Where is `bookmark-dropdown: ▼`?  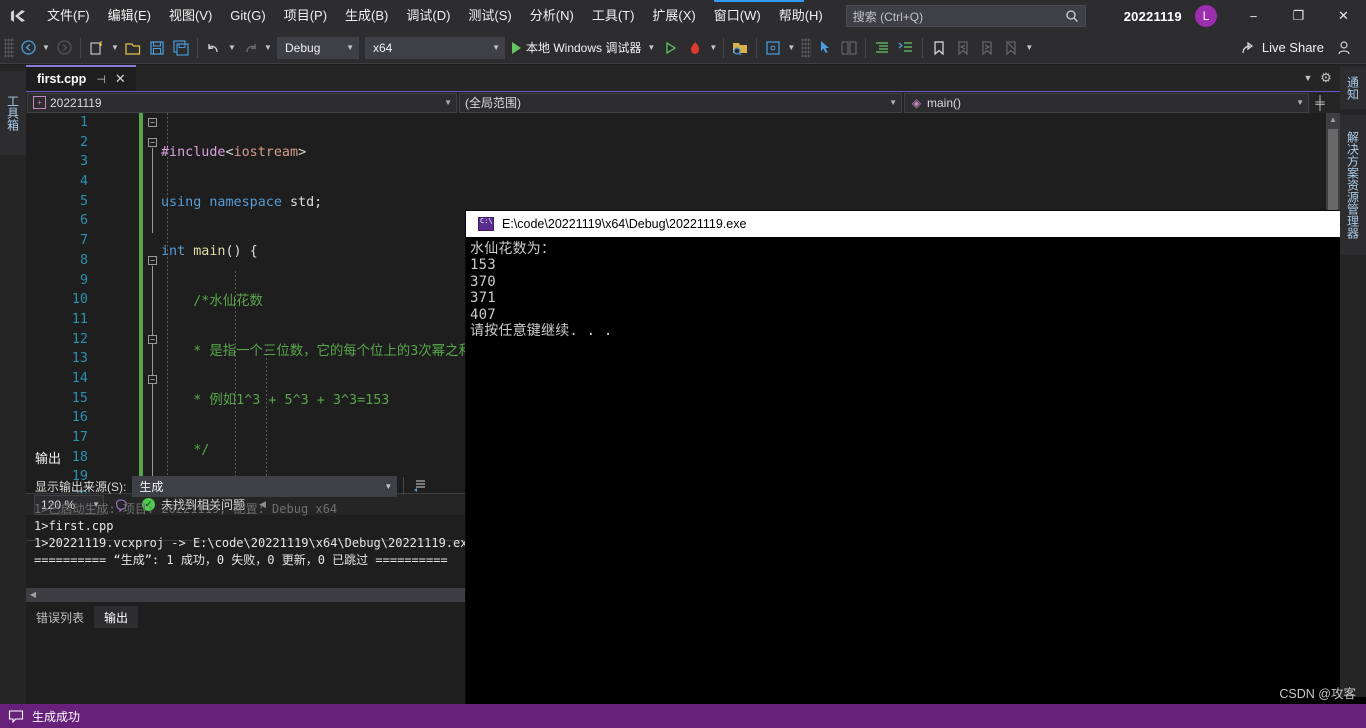
bookmark-dropdown: ▼ is located at coordinates (1029, 48).